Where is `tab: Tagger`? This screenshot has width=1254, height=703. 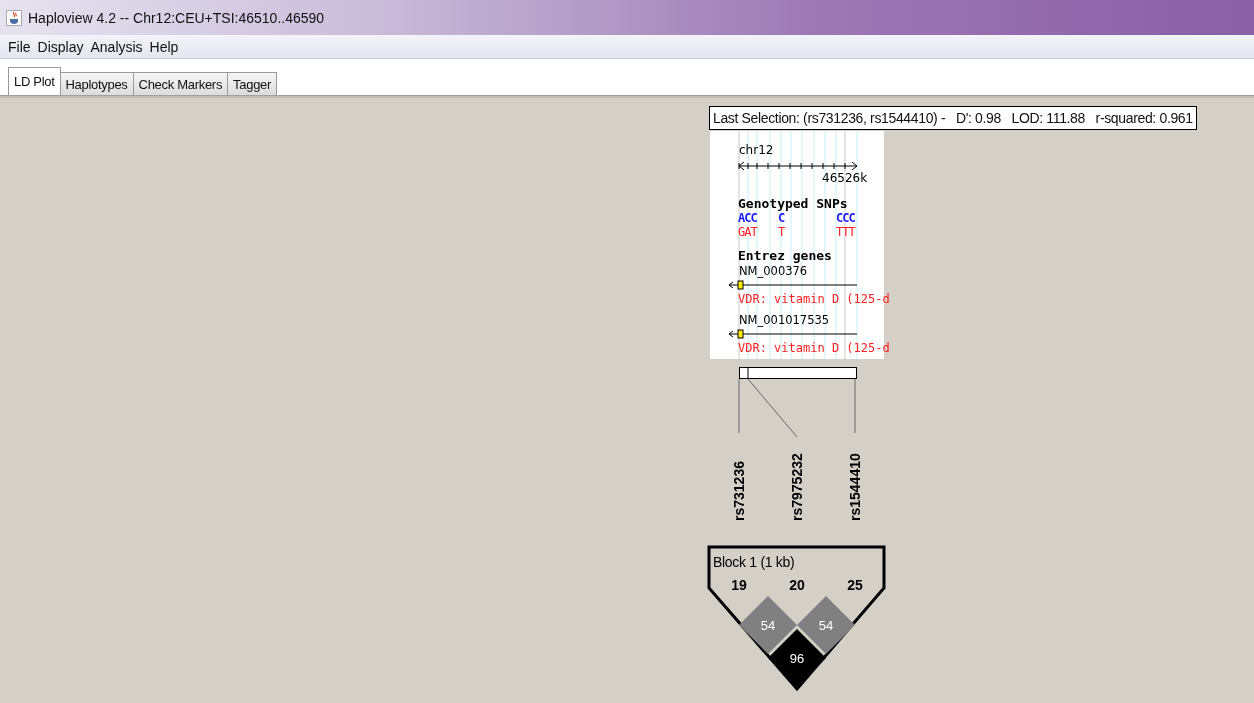 tab: Tagger is located at coordinates (252, 83).